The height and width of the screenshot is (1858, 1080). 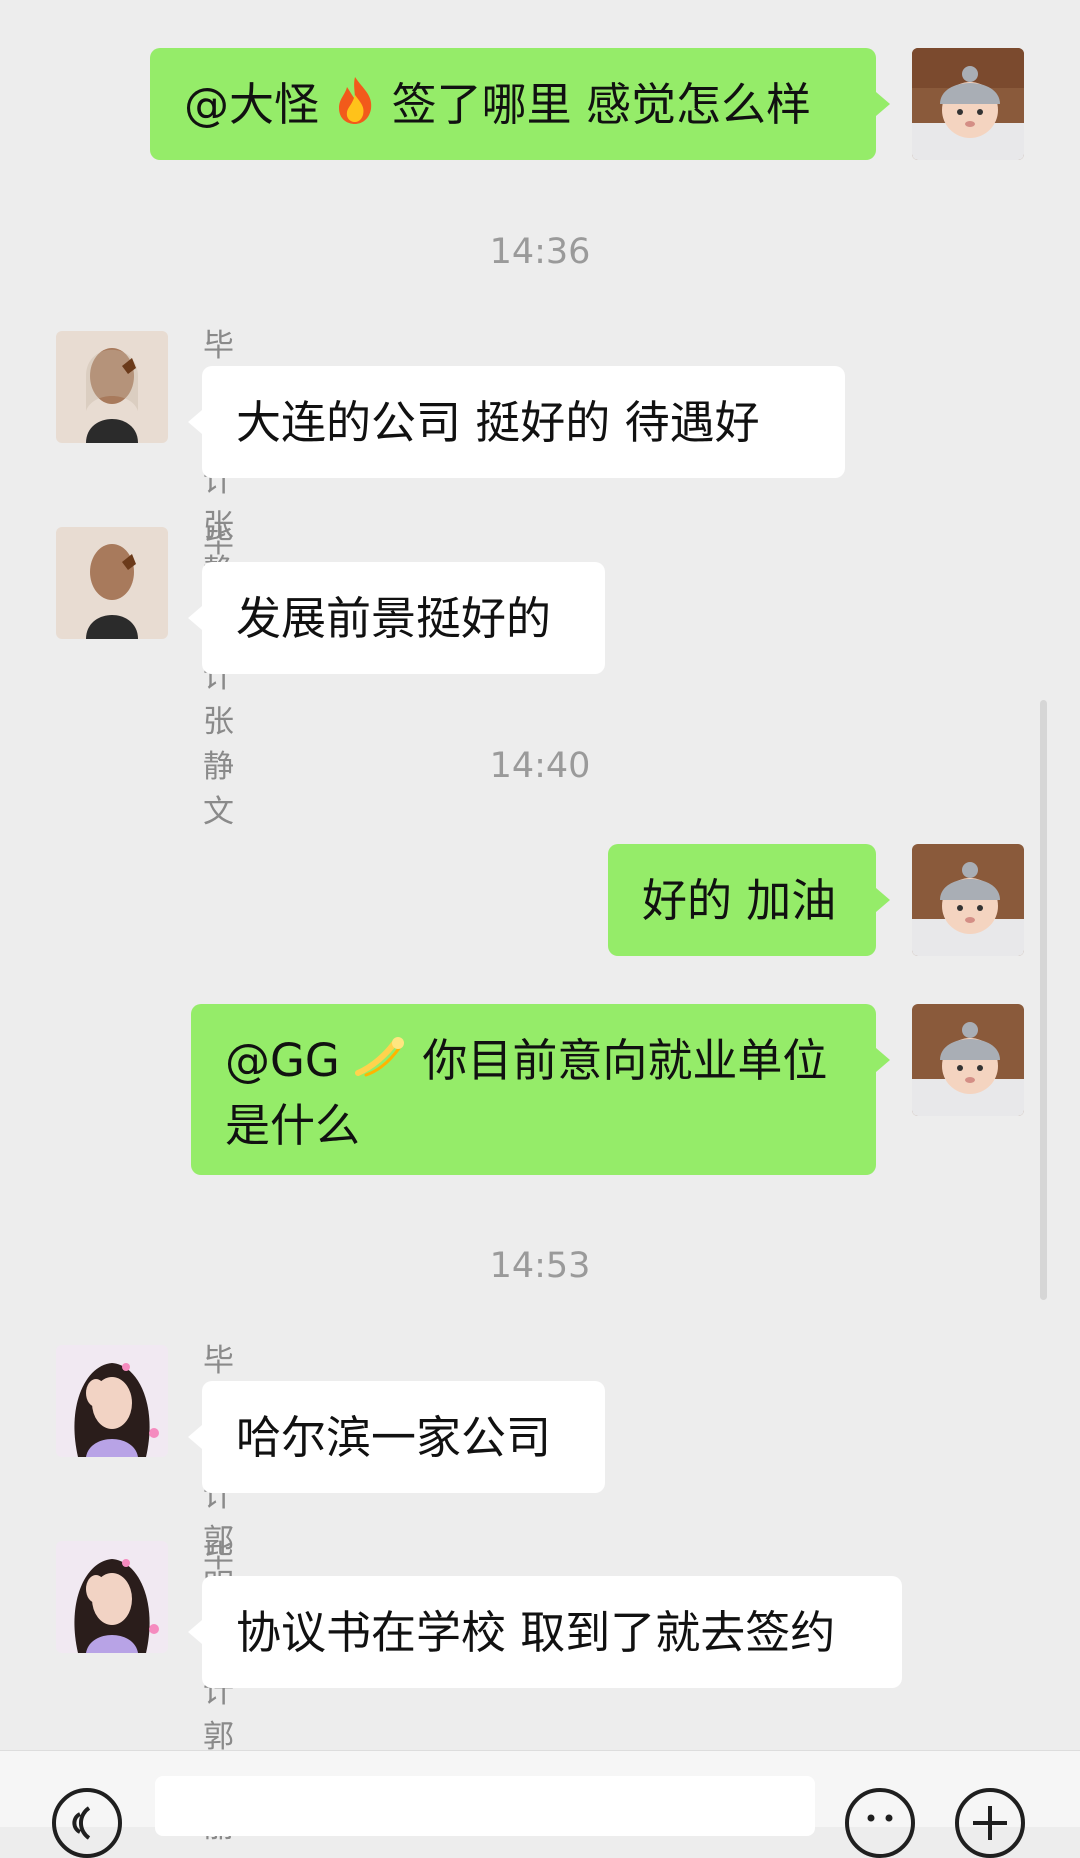 I want to click on chat-bubble-me: @大怪 签了哪里 感觉怎么样, so click(x=513, y=104).